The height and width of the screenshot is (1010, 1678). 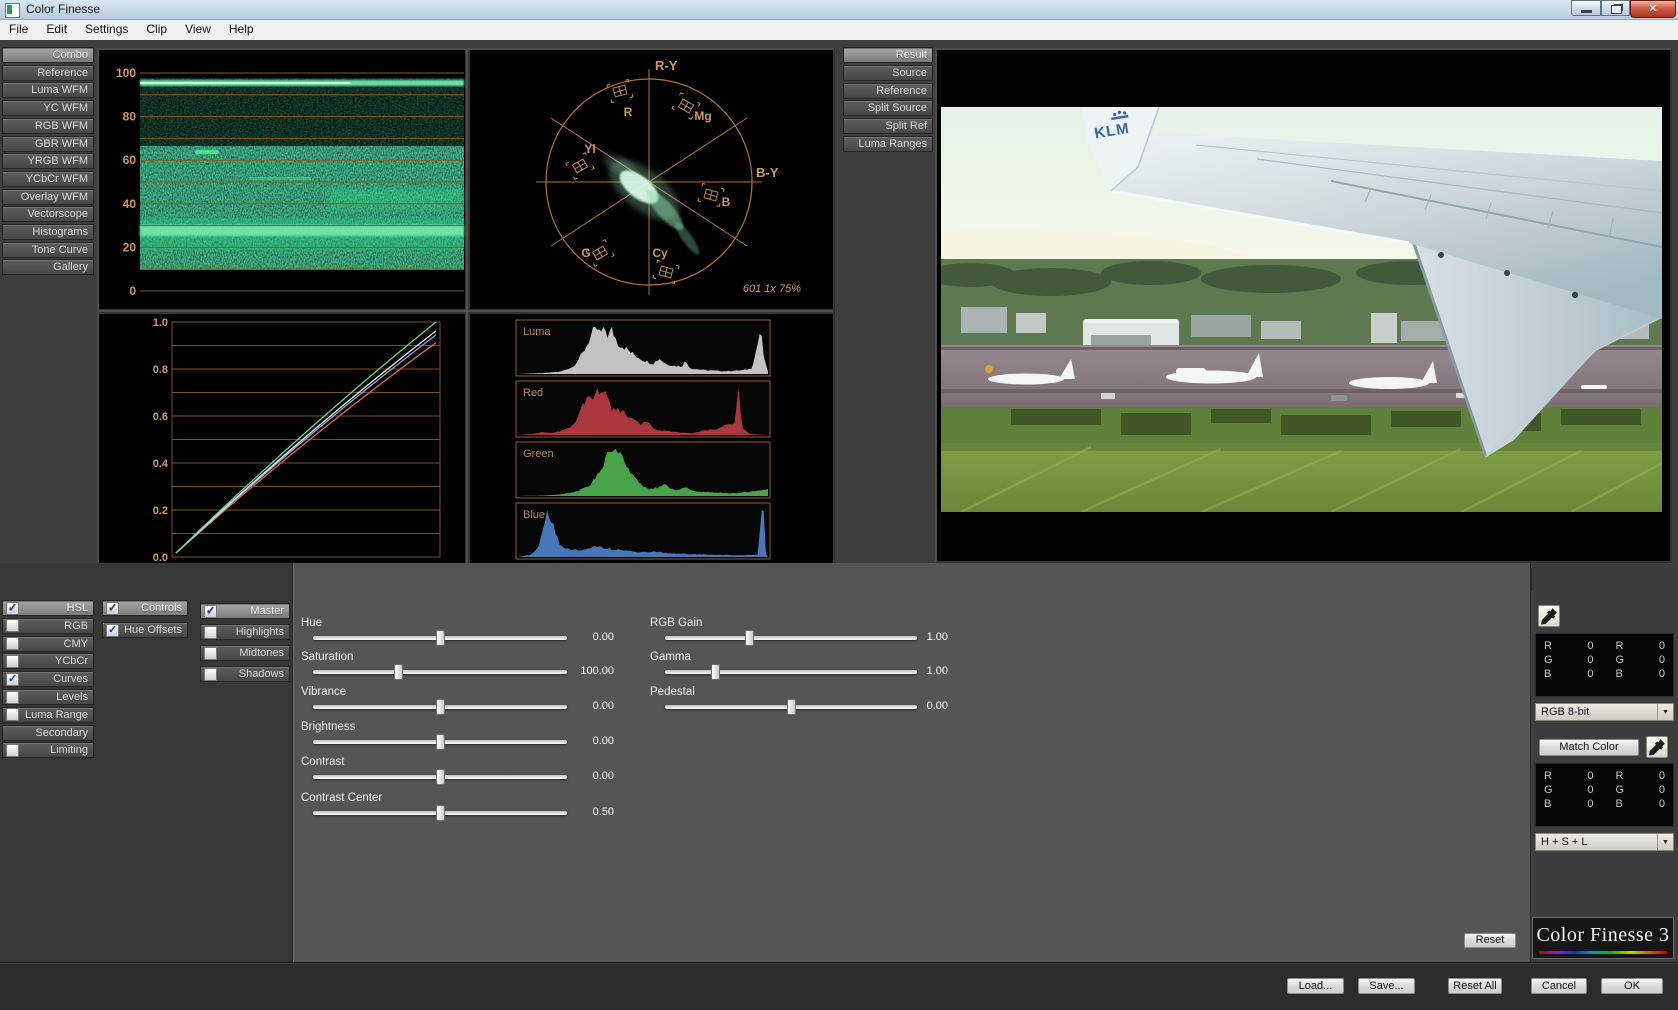 I want to click on correction-tab-rgb: RGB, so click(x=48, y=625).